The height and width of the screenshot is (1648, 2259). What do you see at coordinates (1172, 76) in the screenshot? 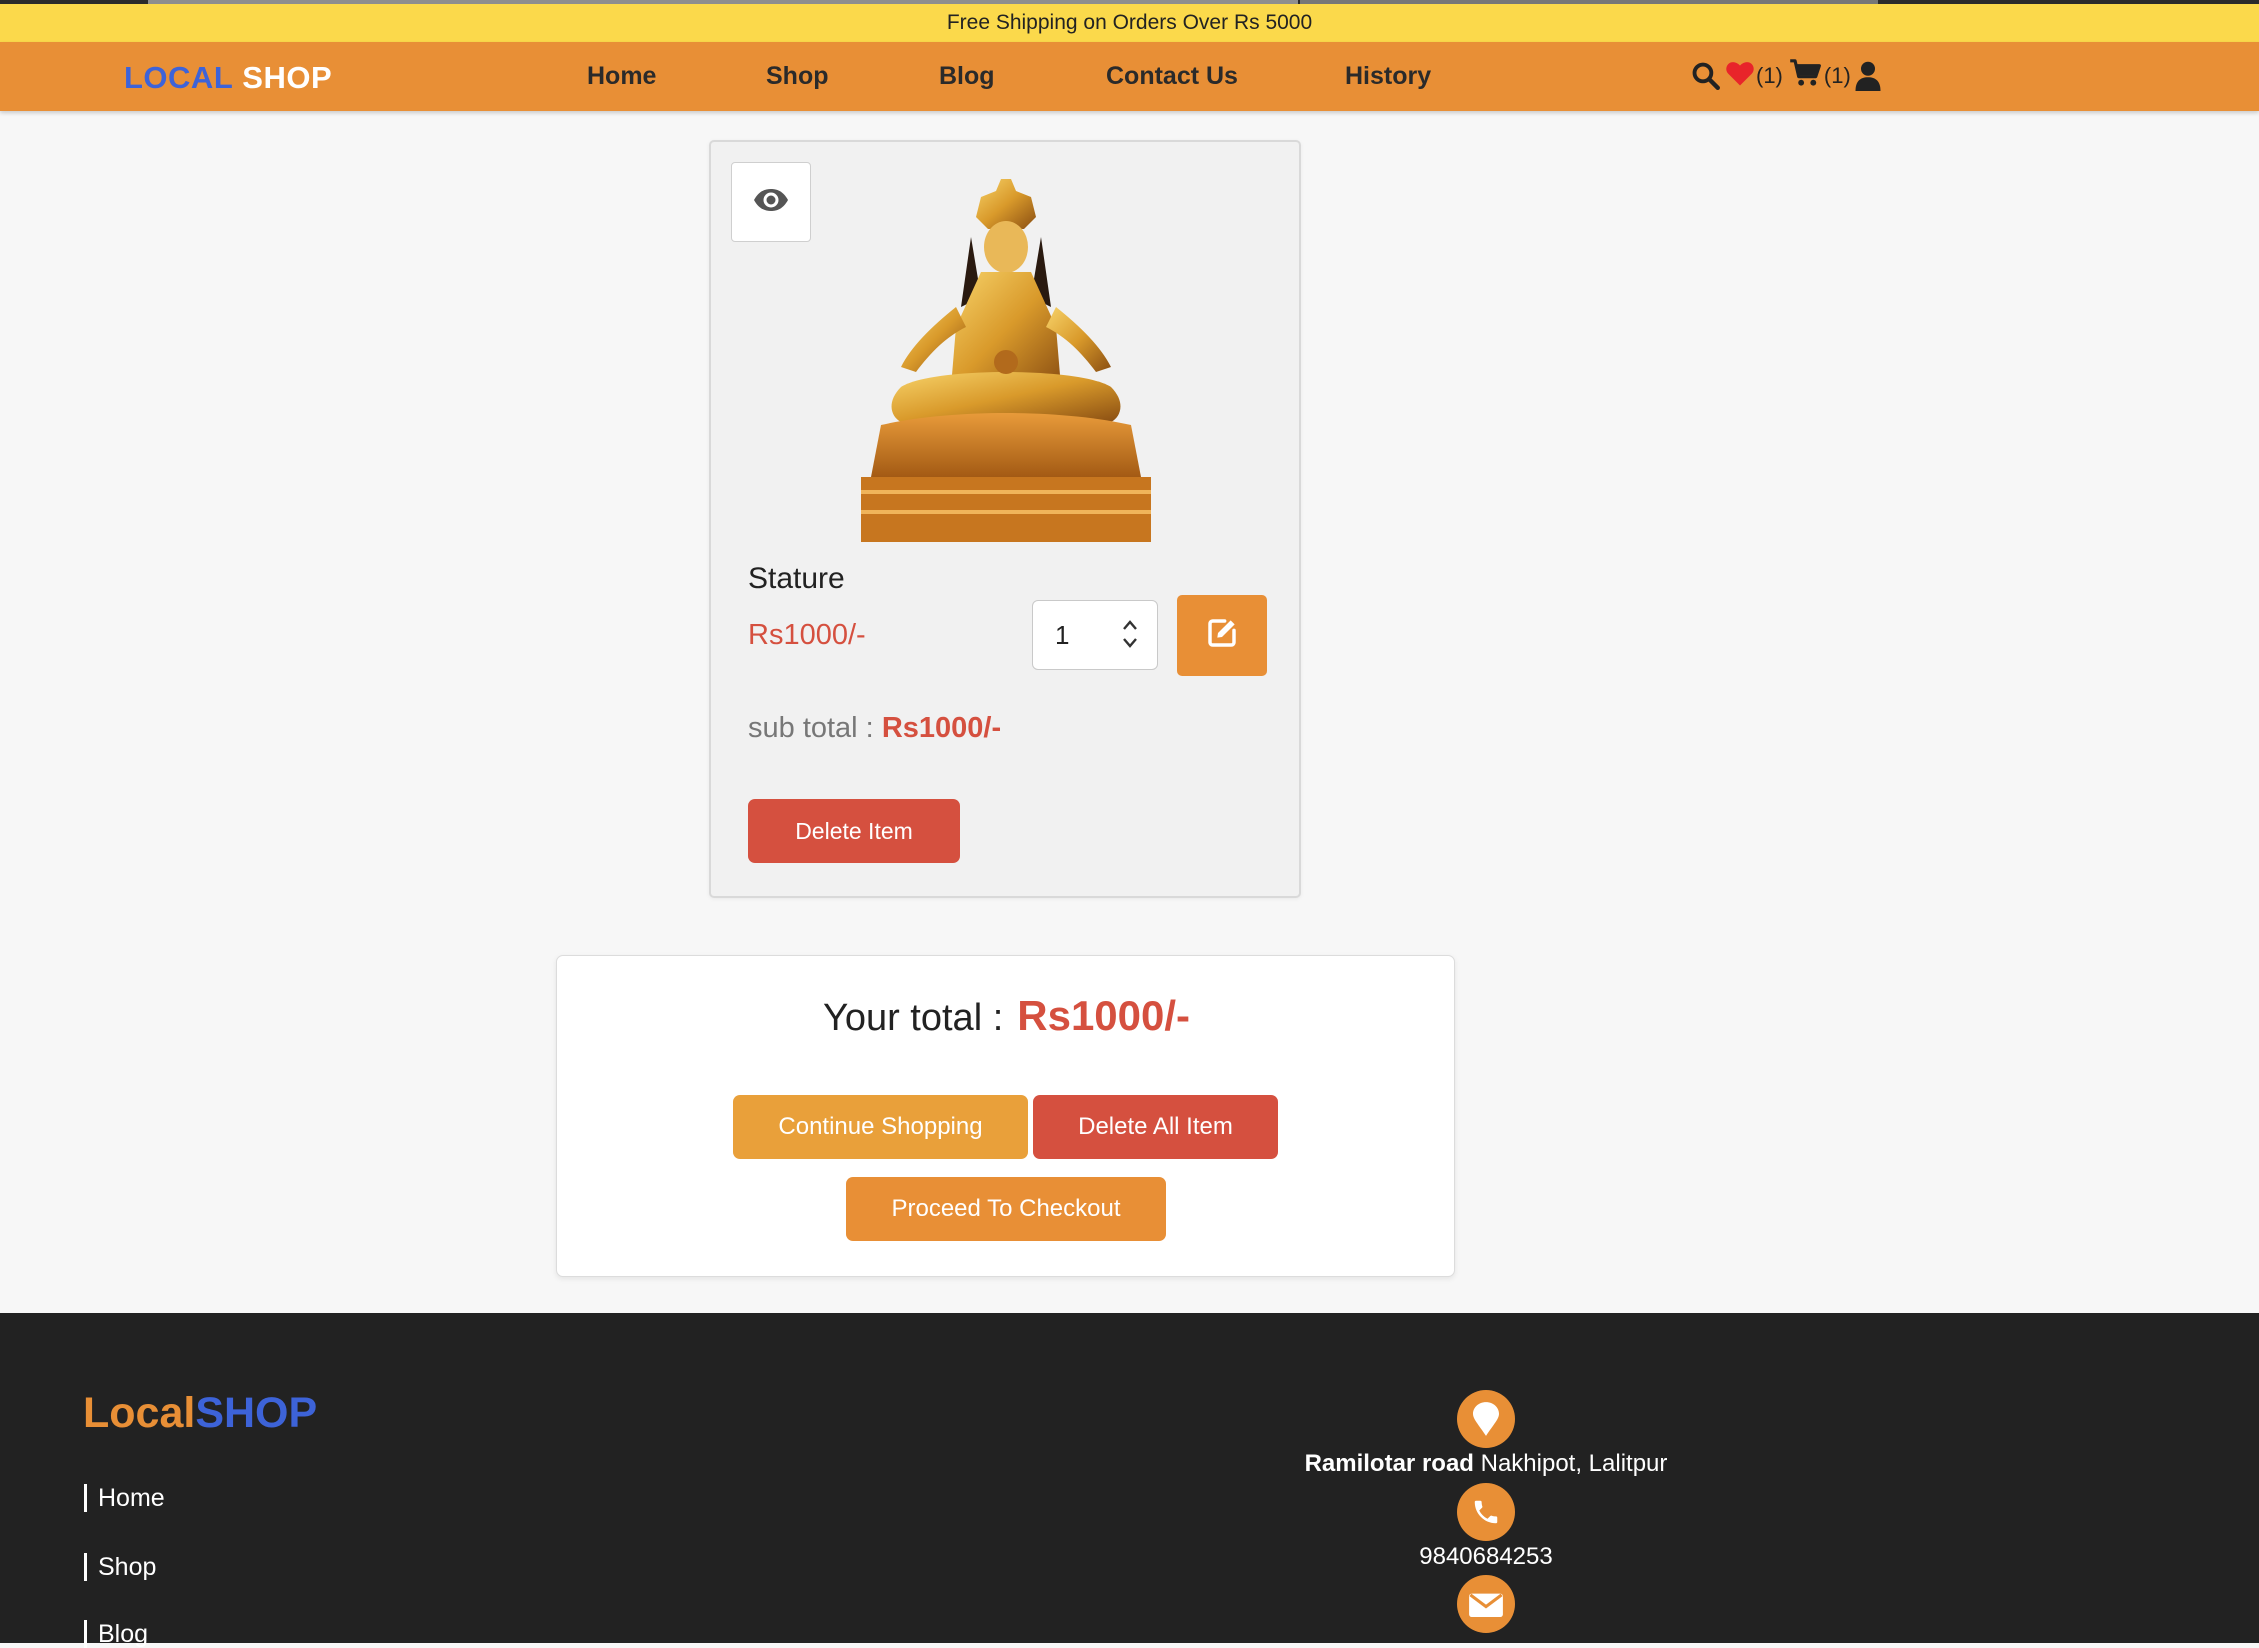
I see `nav-contact-us: Contact Us` at bounding box center [1172, 76].